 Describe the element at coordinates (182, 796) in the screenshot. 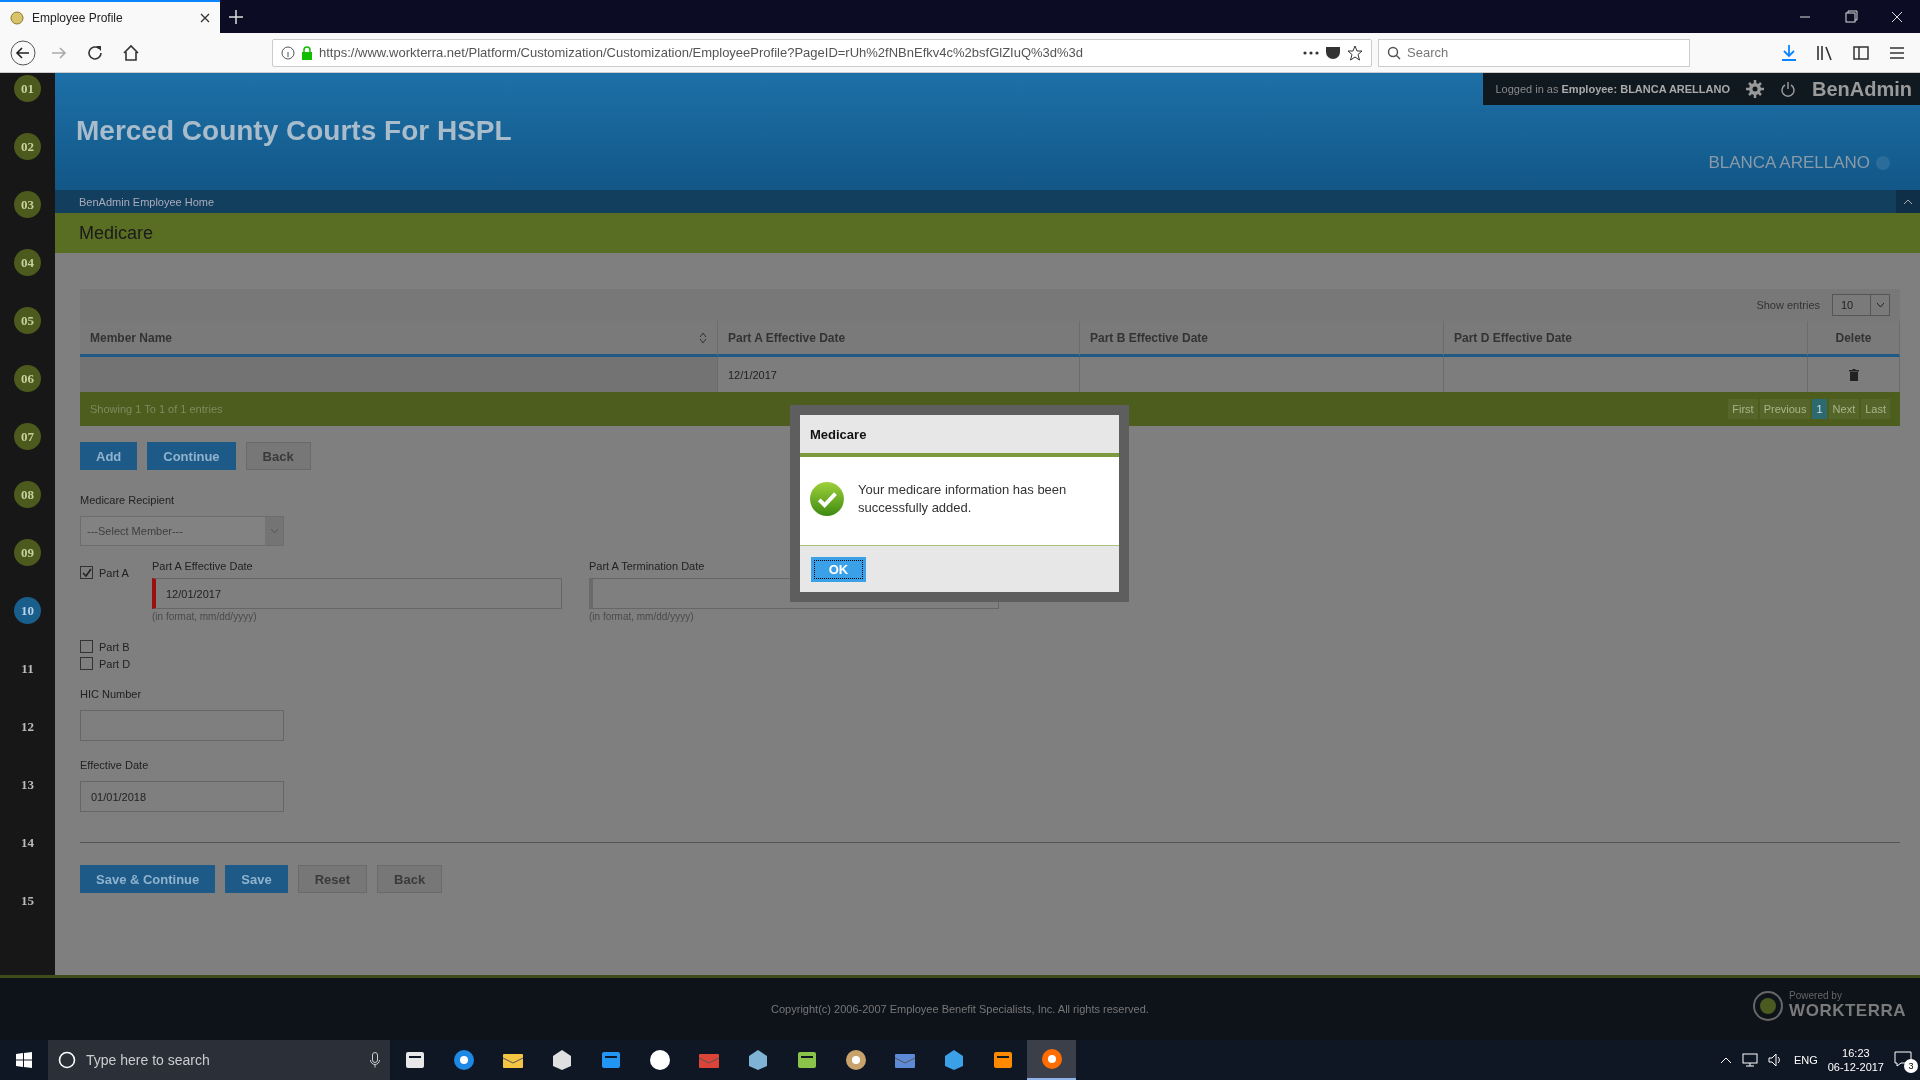

I see `date-field: 01/01/2018` at that location.